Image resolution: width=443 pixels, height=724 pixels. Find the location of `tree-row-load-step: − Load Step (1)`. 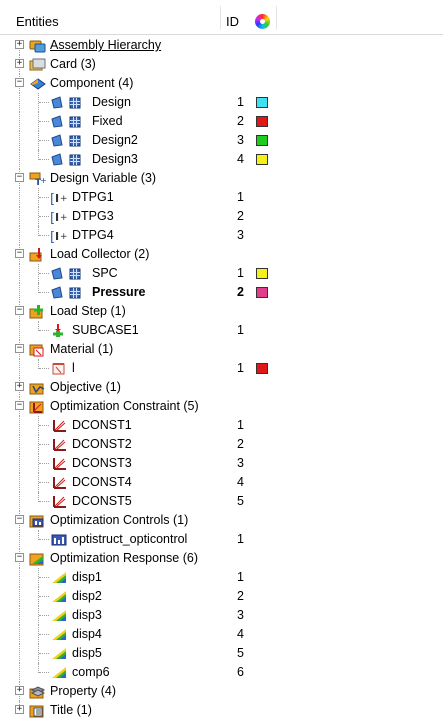

tree-row-load-step: − Load Step (1) is located at coordinates (221, 311).